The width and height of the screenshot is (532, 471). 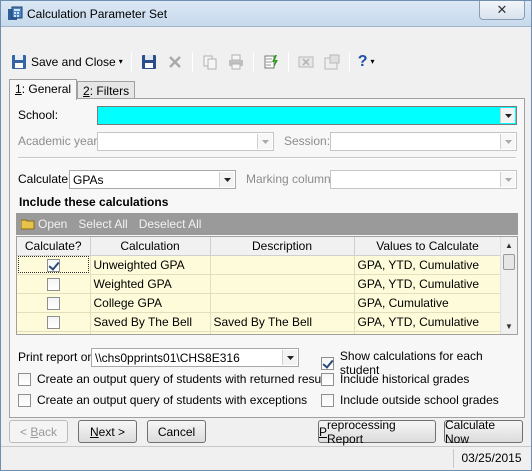 I want to click on session-select, so click(x=423, y=141).